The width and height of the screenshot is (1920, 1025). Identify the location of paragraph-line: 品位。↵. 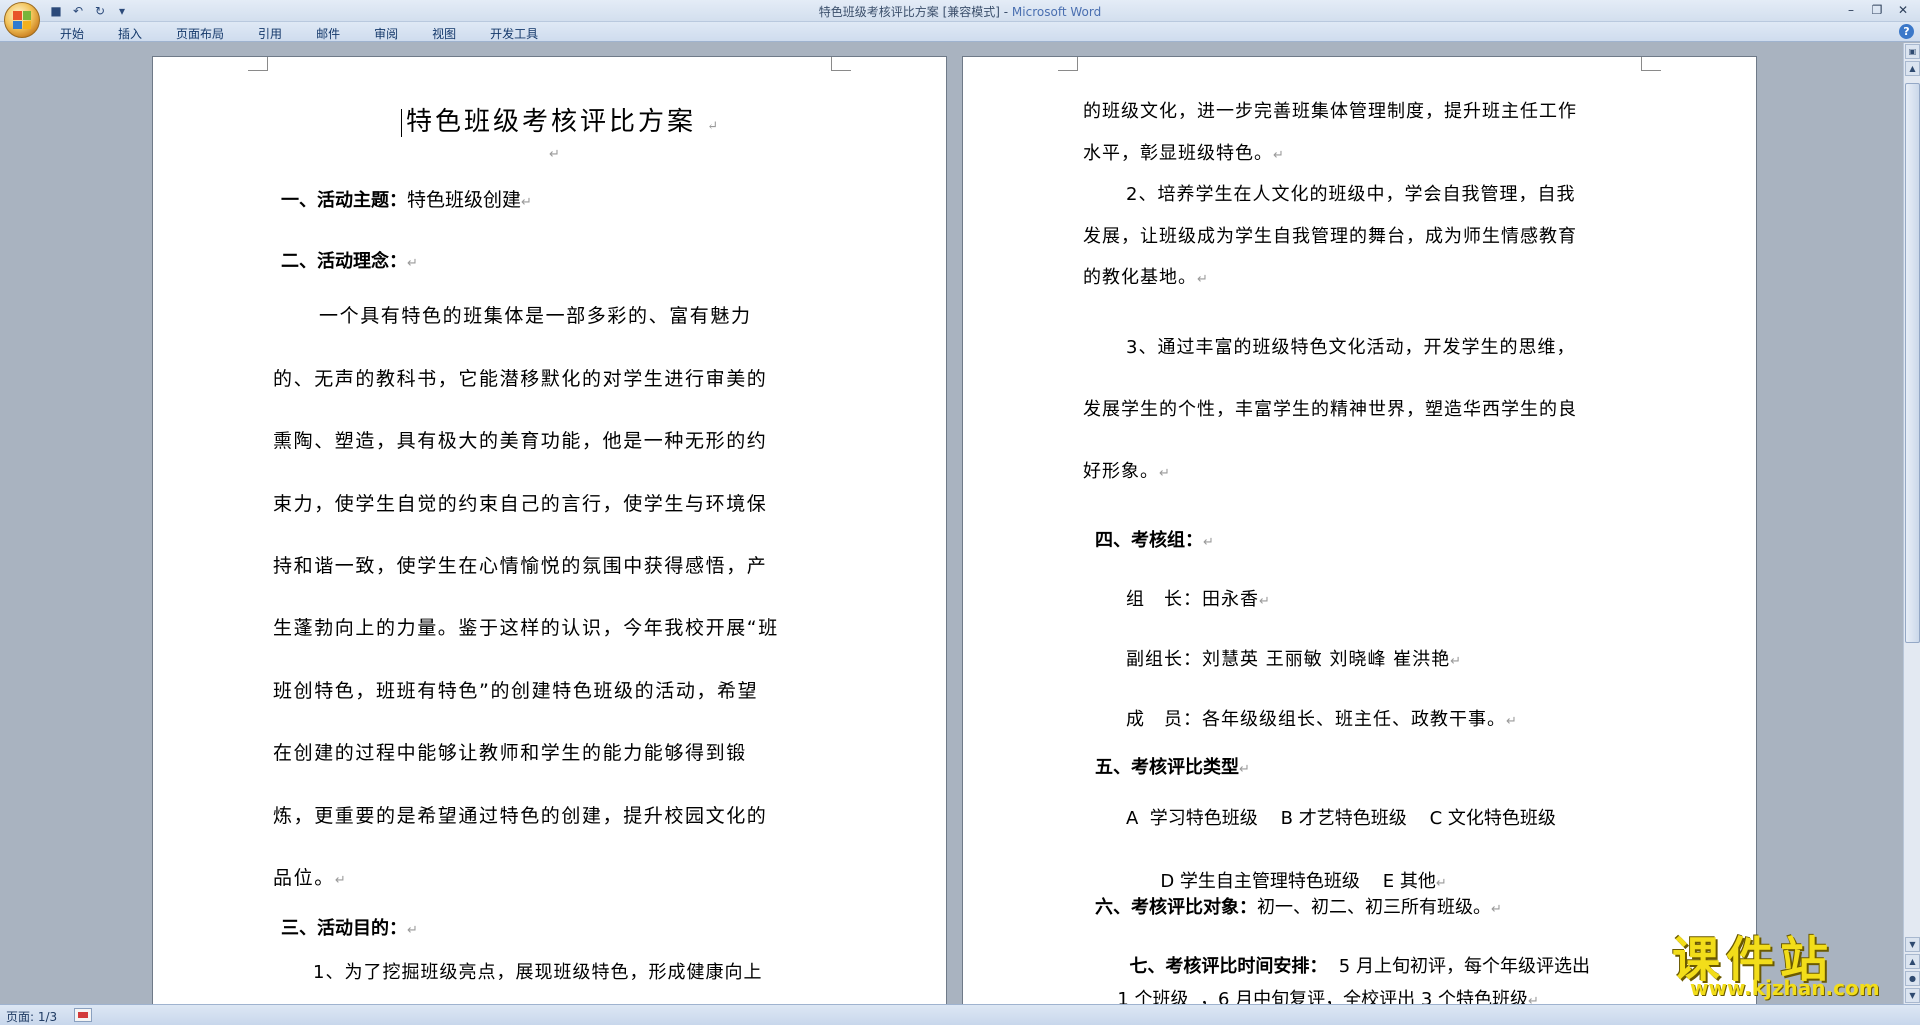
(310, 878).